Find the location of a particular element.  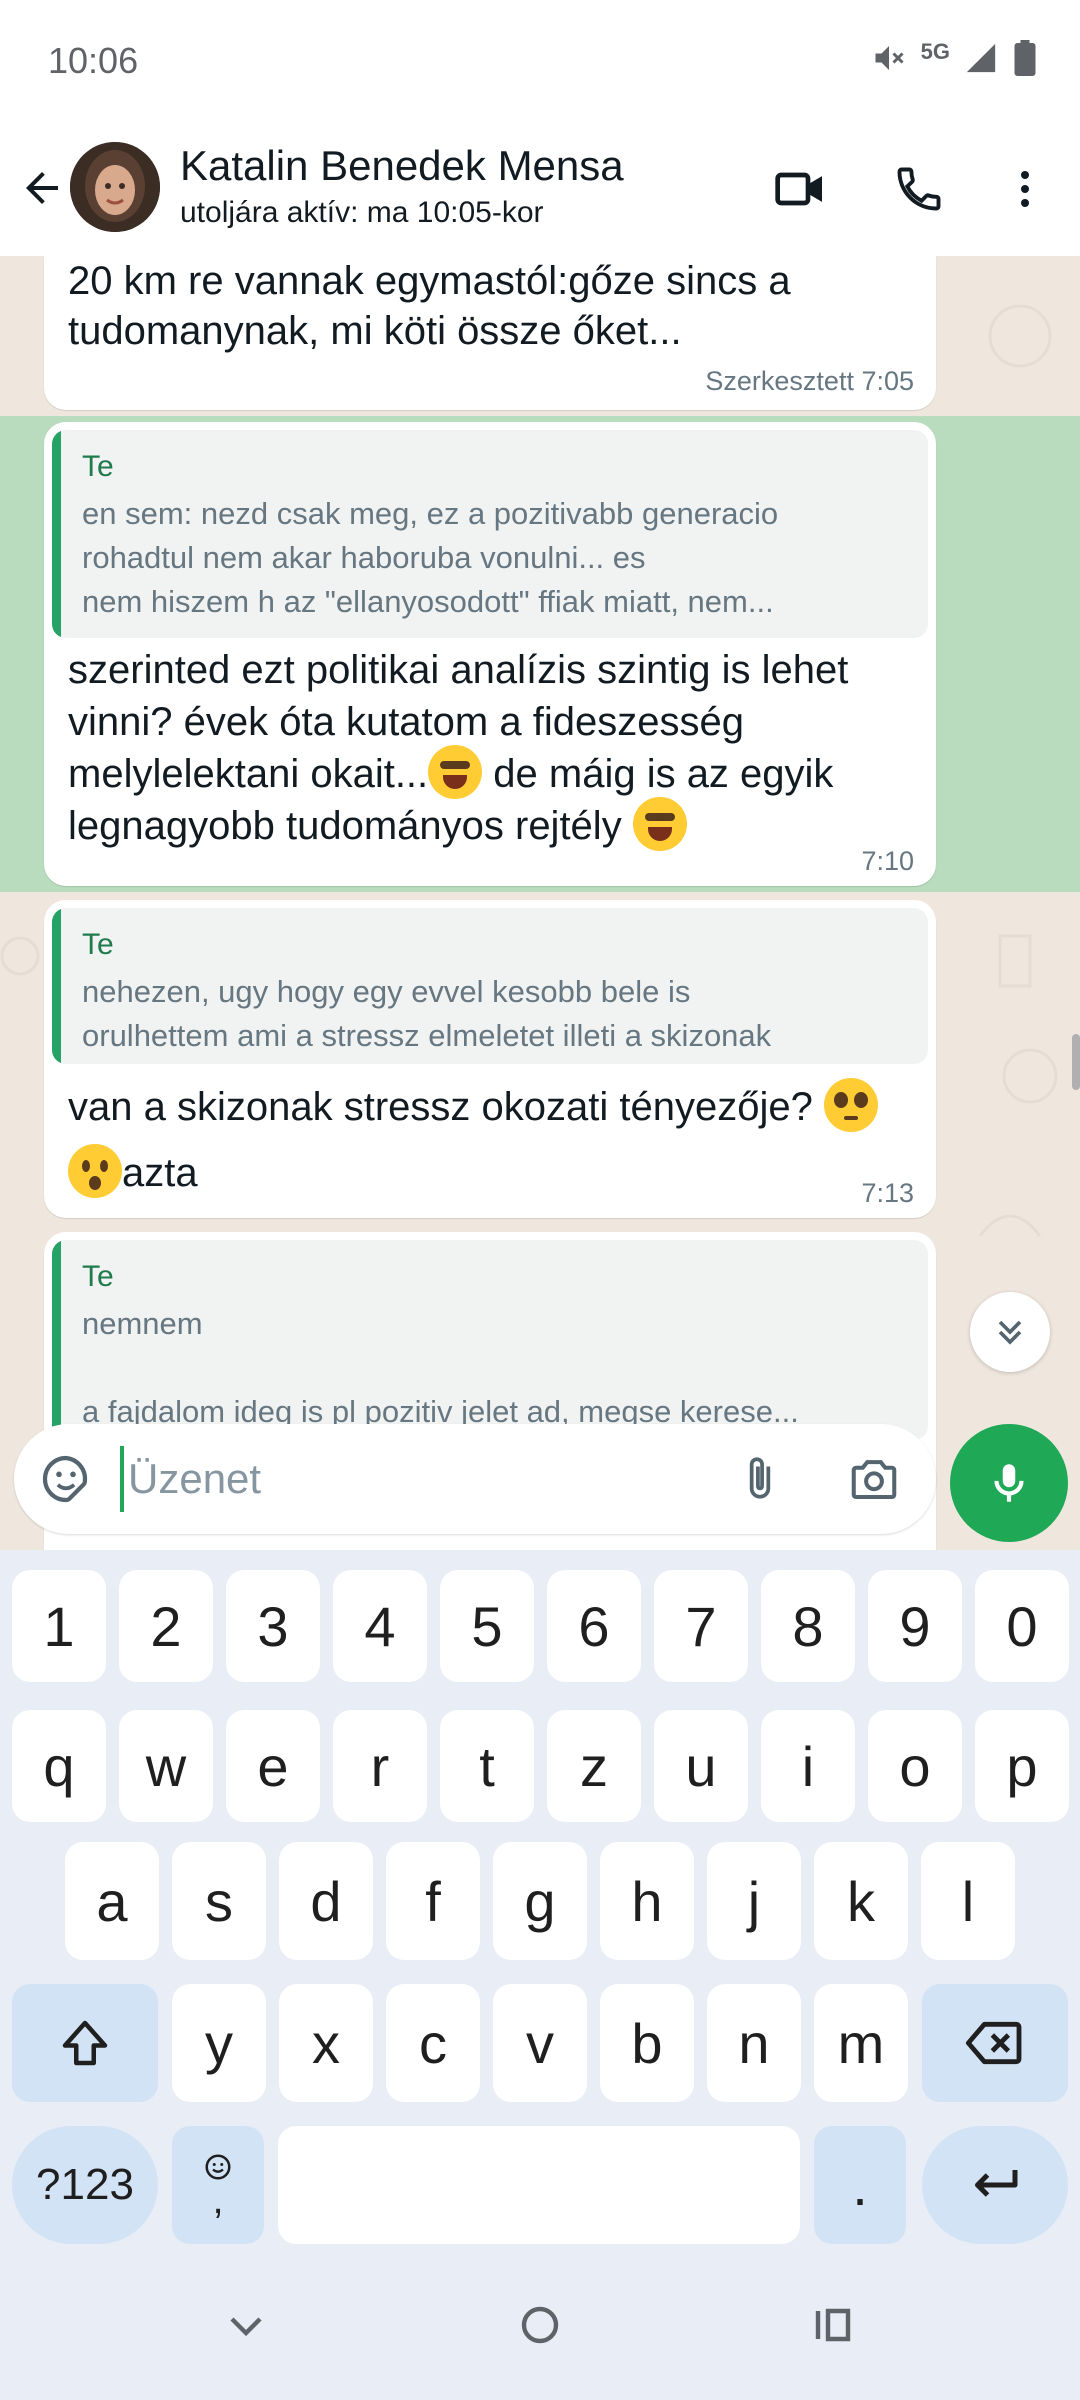

status-bar: 10:06 5G is located at coordinates (540, 62).